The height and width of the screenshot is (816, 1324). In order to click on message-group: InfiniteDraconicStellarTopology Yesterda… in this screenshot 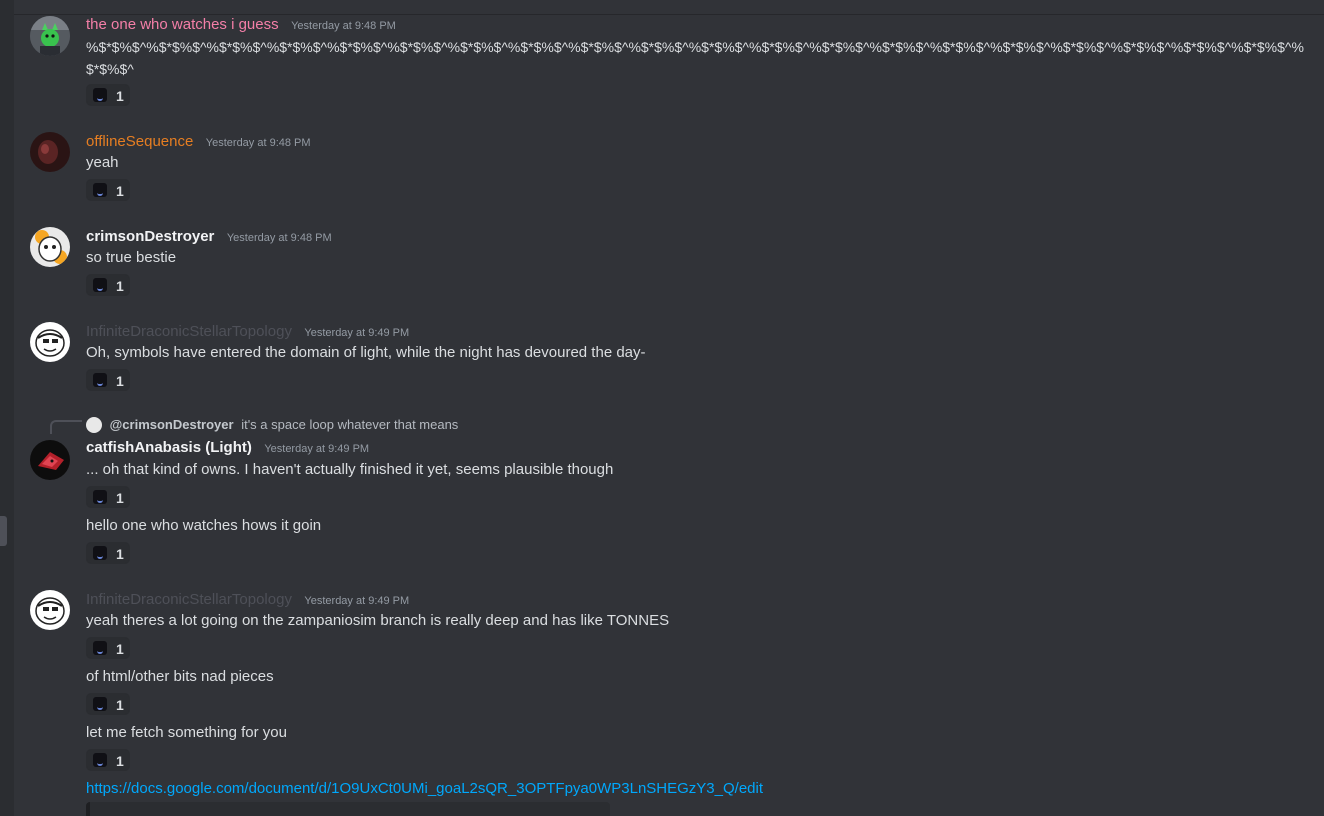, I will do `click(664, 357)`.